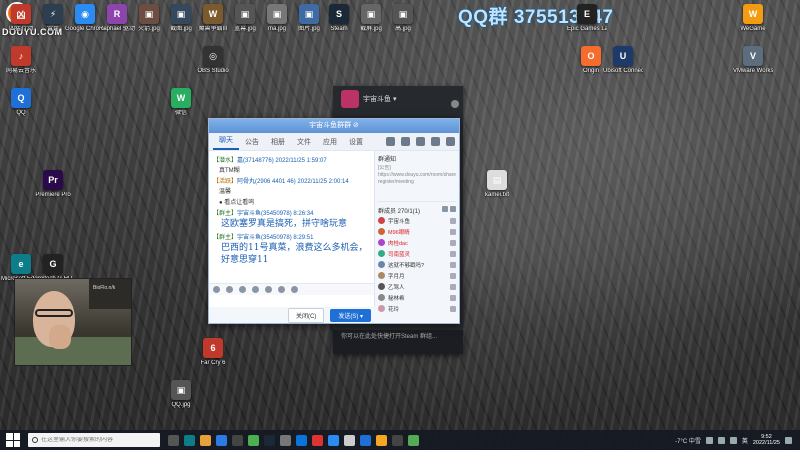 The height and width of the screenshot is (450, 800). I want to click on notification-icon, so click(788, 440).